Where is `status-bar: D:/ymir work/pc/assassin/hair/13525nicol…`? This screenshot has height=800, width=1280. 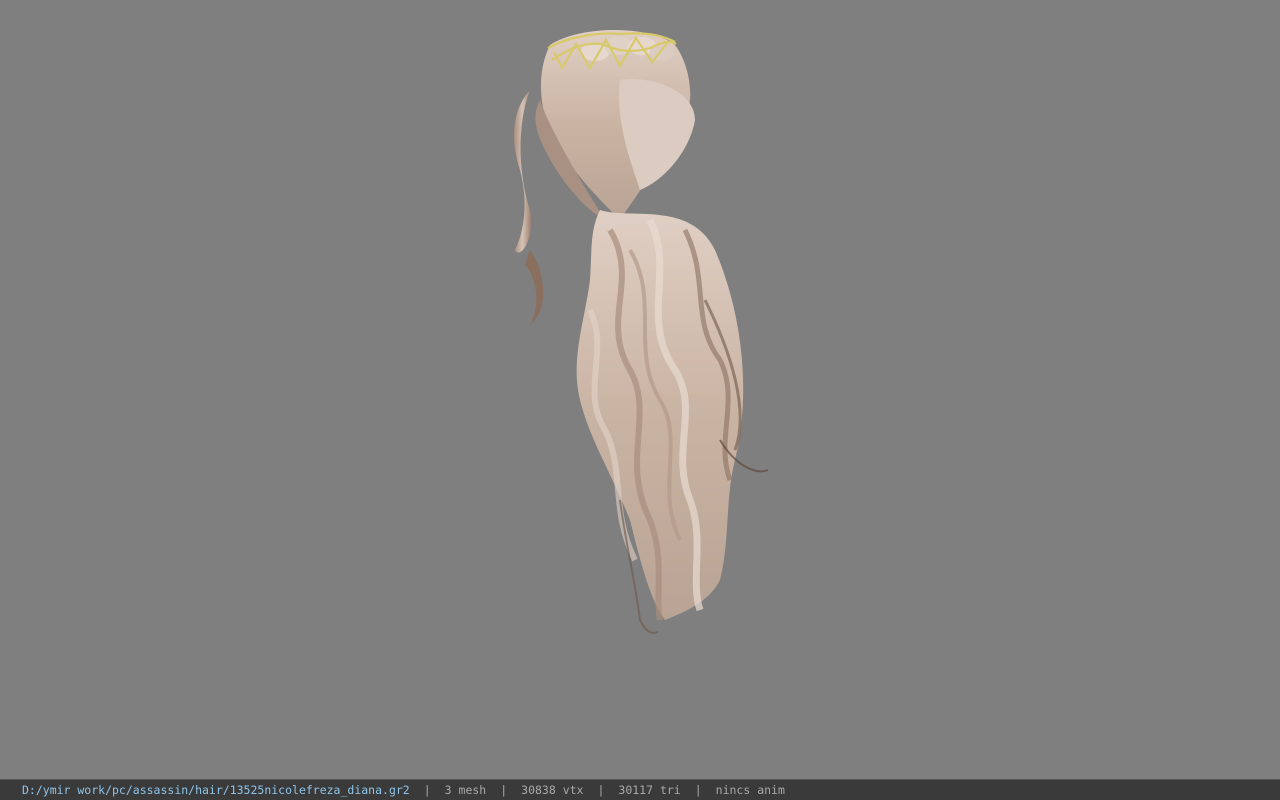 status-bar: D:/ymir work/pc/assassin/hair/13525nicol… is located at coordinates (640, 789).